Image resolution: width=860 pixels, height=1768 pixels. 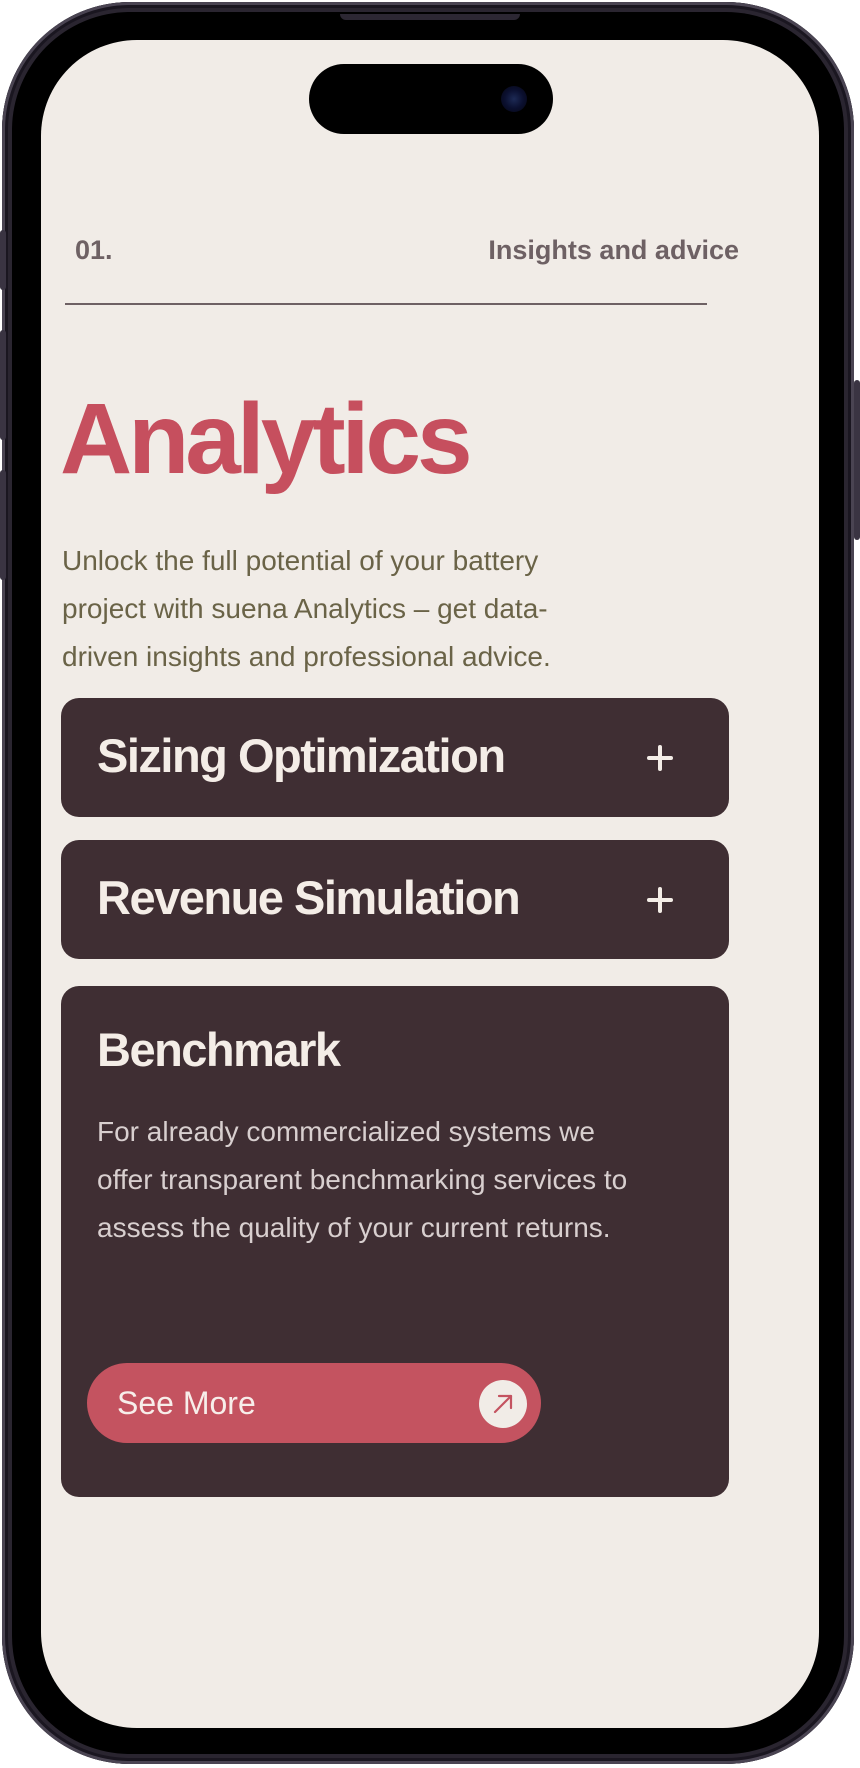 I want to click on accordion-item-sizing-optimization: Sizing Optimization, so click(x=395, y=757).